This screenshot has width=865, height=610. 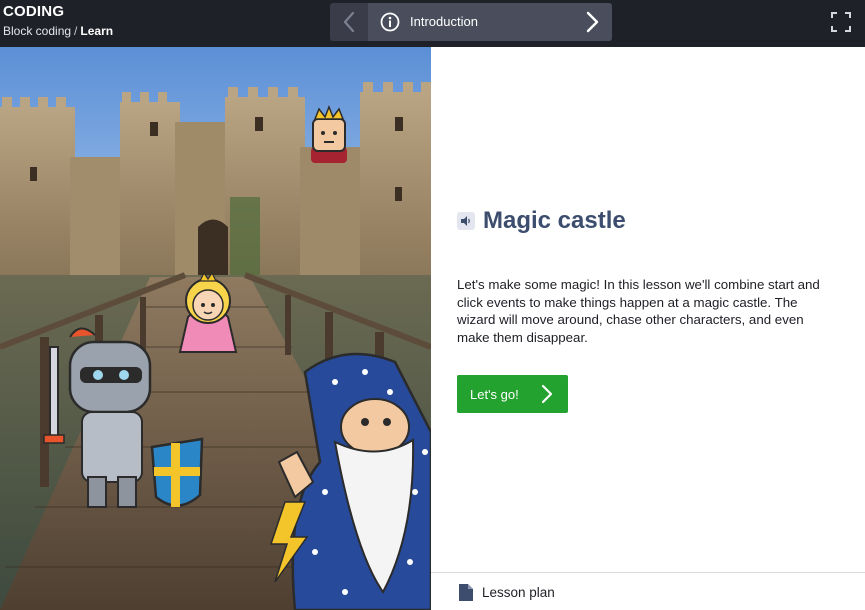 What do you see at coordinates (58, 21) in the screenshot?
I see `brand: CODING Block coding / Learn` at bounding box center [58, 21].